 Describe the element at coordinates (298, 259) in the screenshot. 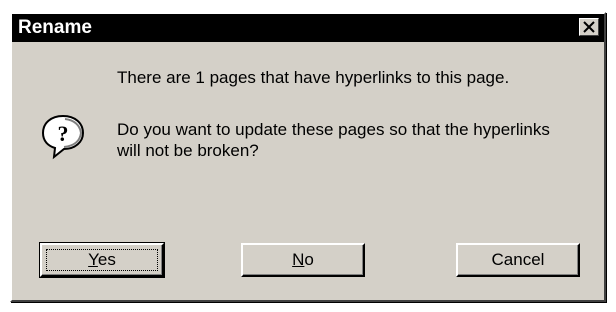

I see `no-mnemonic: N` at that location.